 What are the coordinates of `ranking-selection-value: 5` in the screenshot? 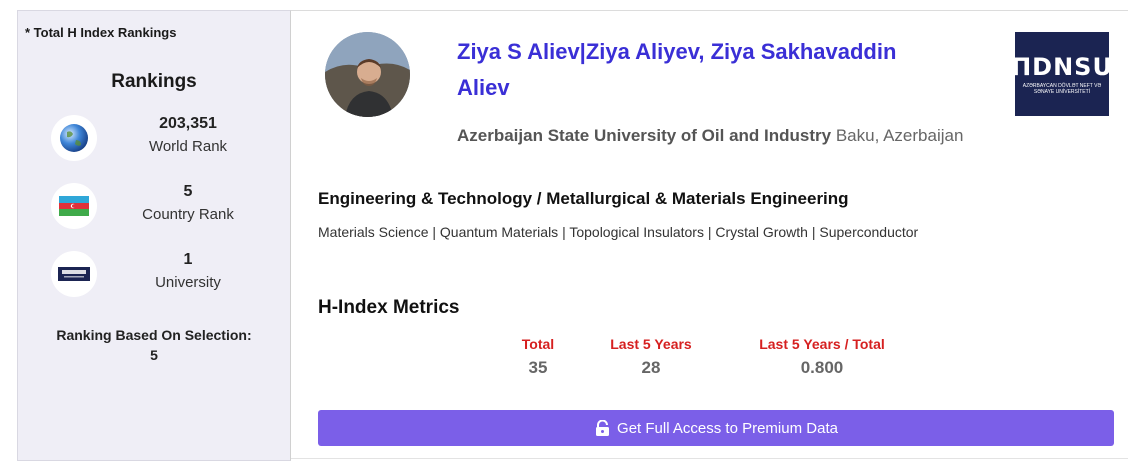 It's located at (154, 355).